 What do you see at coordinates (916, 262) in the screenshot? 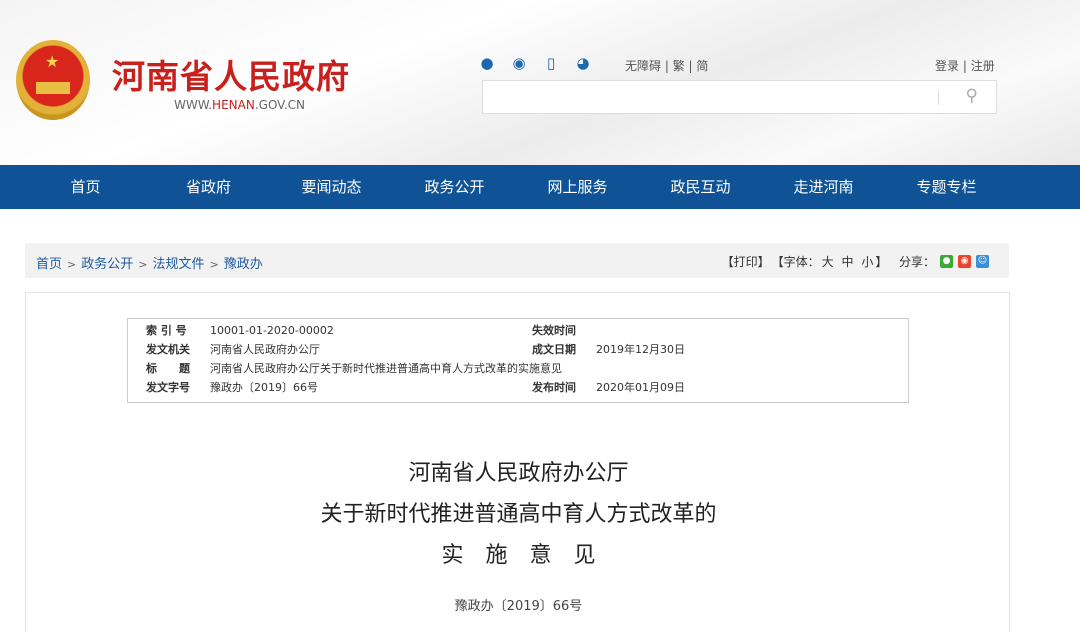
I see `share-label: 分享：` at bounding box center [916, 262].